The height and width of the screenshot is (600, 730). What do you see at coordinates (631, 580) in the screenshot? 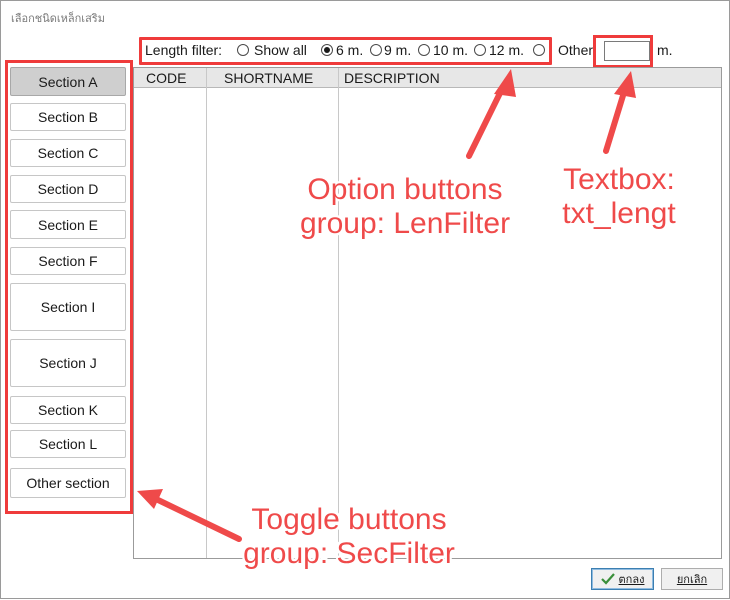
I see `ok-button-label: ตกลง` at bounding box center [631, 580].